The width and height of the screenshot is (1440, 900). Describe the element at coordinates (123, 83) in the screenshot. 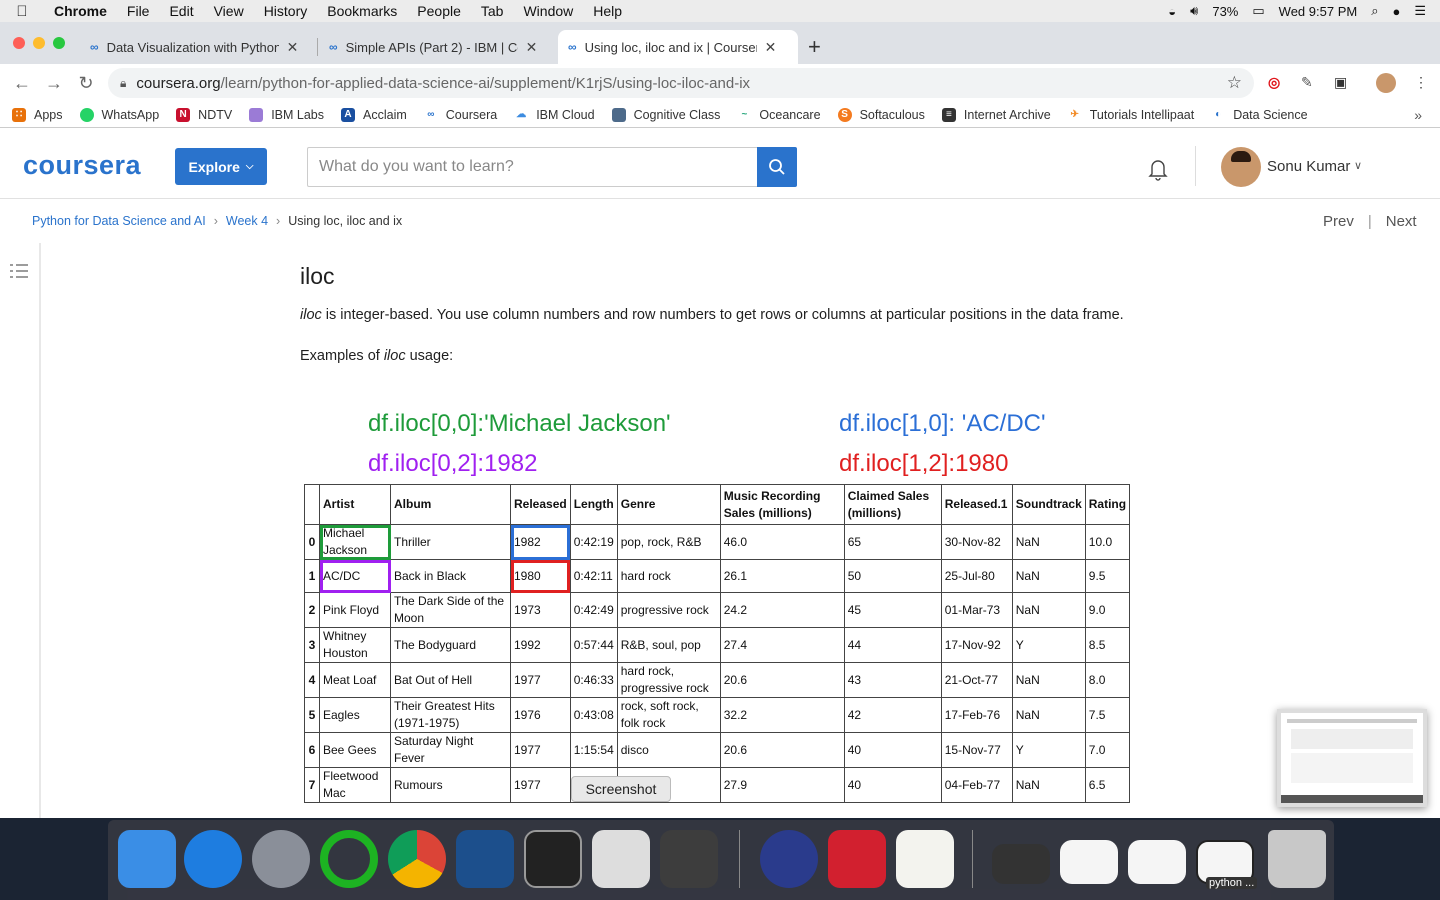

I see `lock-icon: 🔒︎` at that location.